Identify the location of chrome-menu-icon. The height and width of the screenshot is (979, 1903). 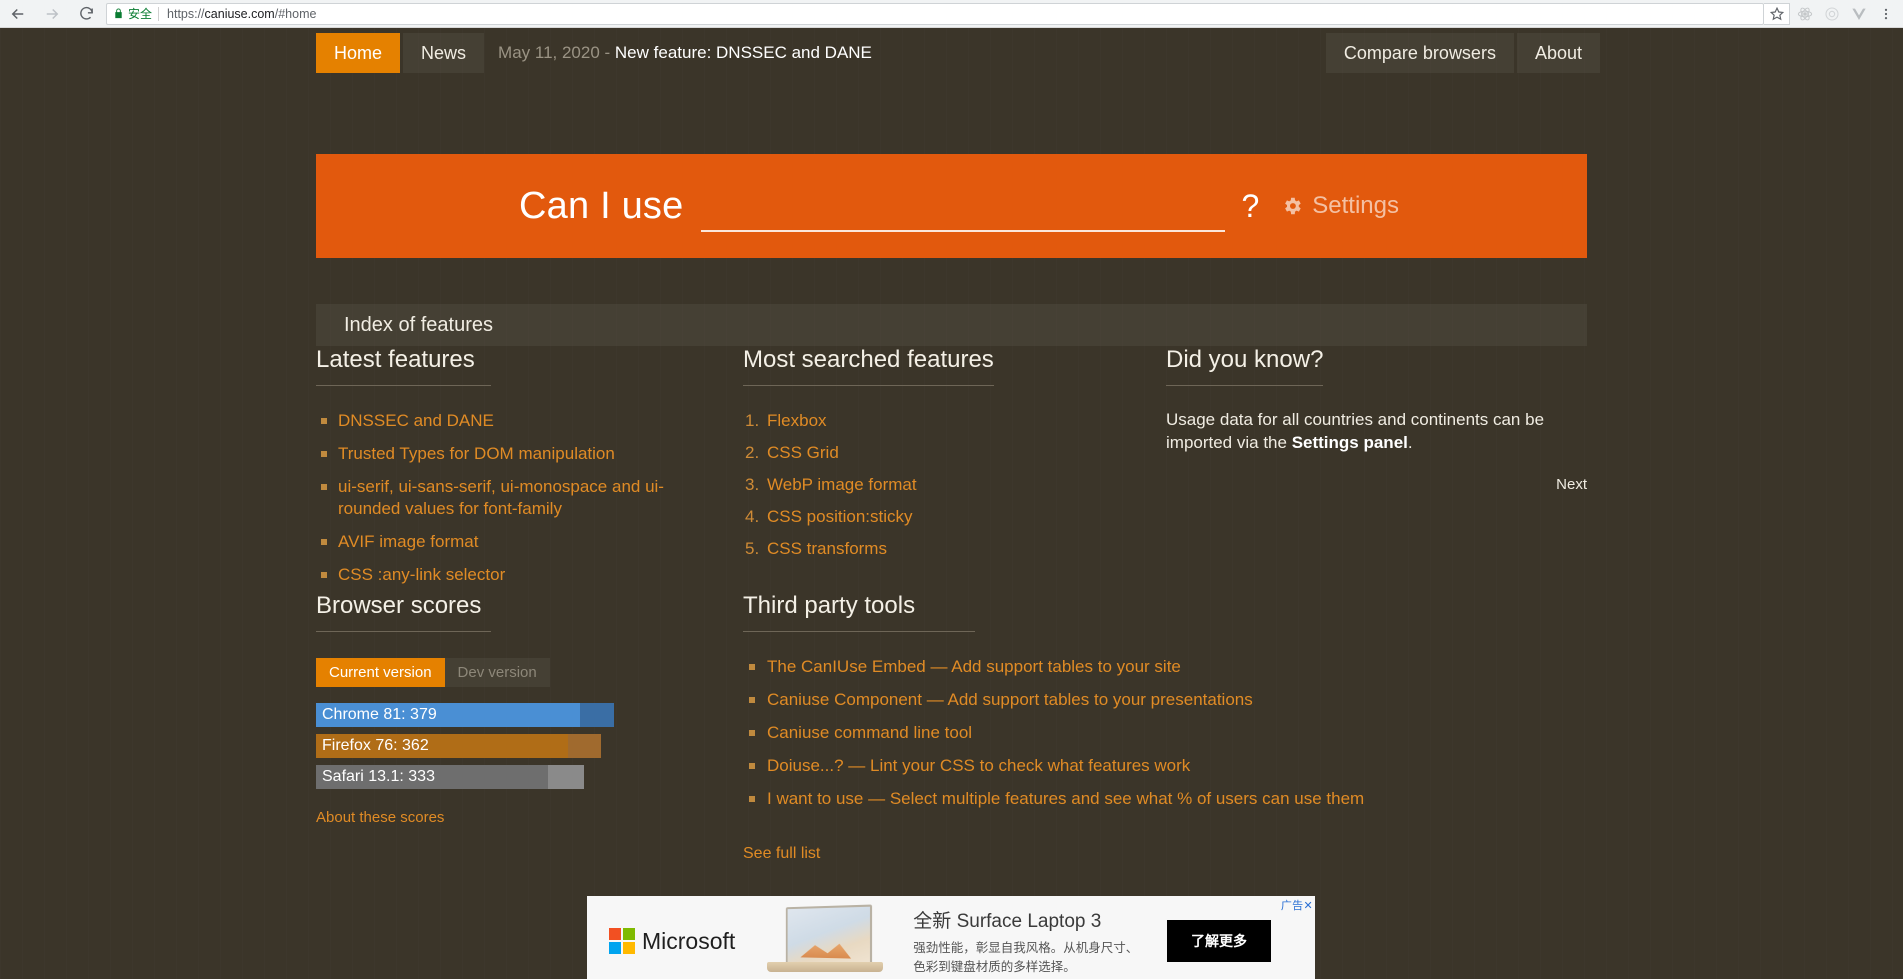
(1886, 14).